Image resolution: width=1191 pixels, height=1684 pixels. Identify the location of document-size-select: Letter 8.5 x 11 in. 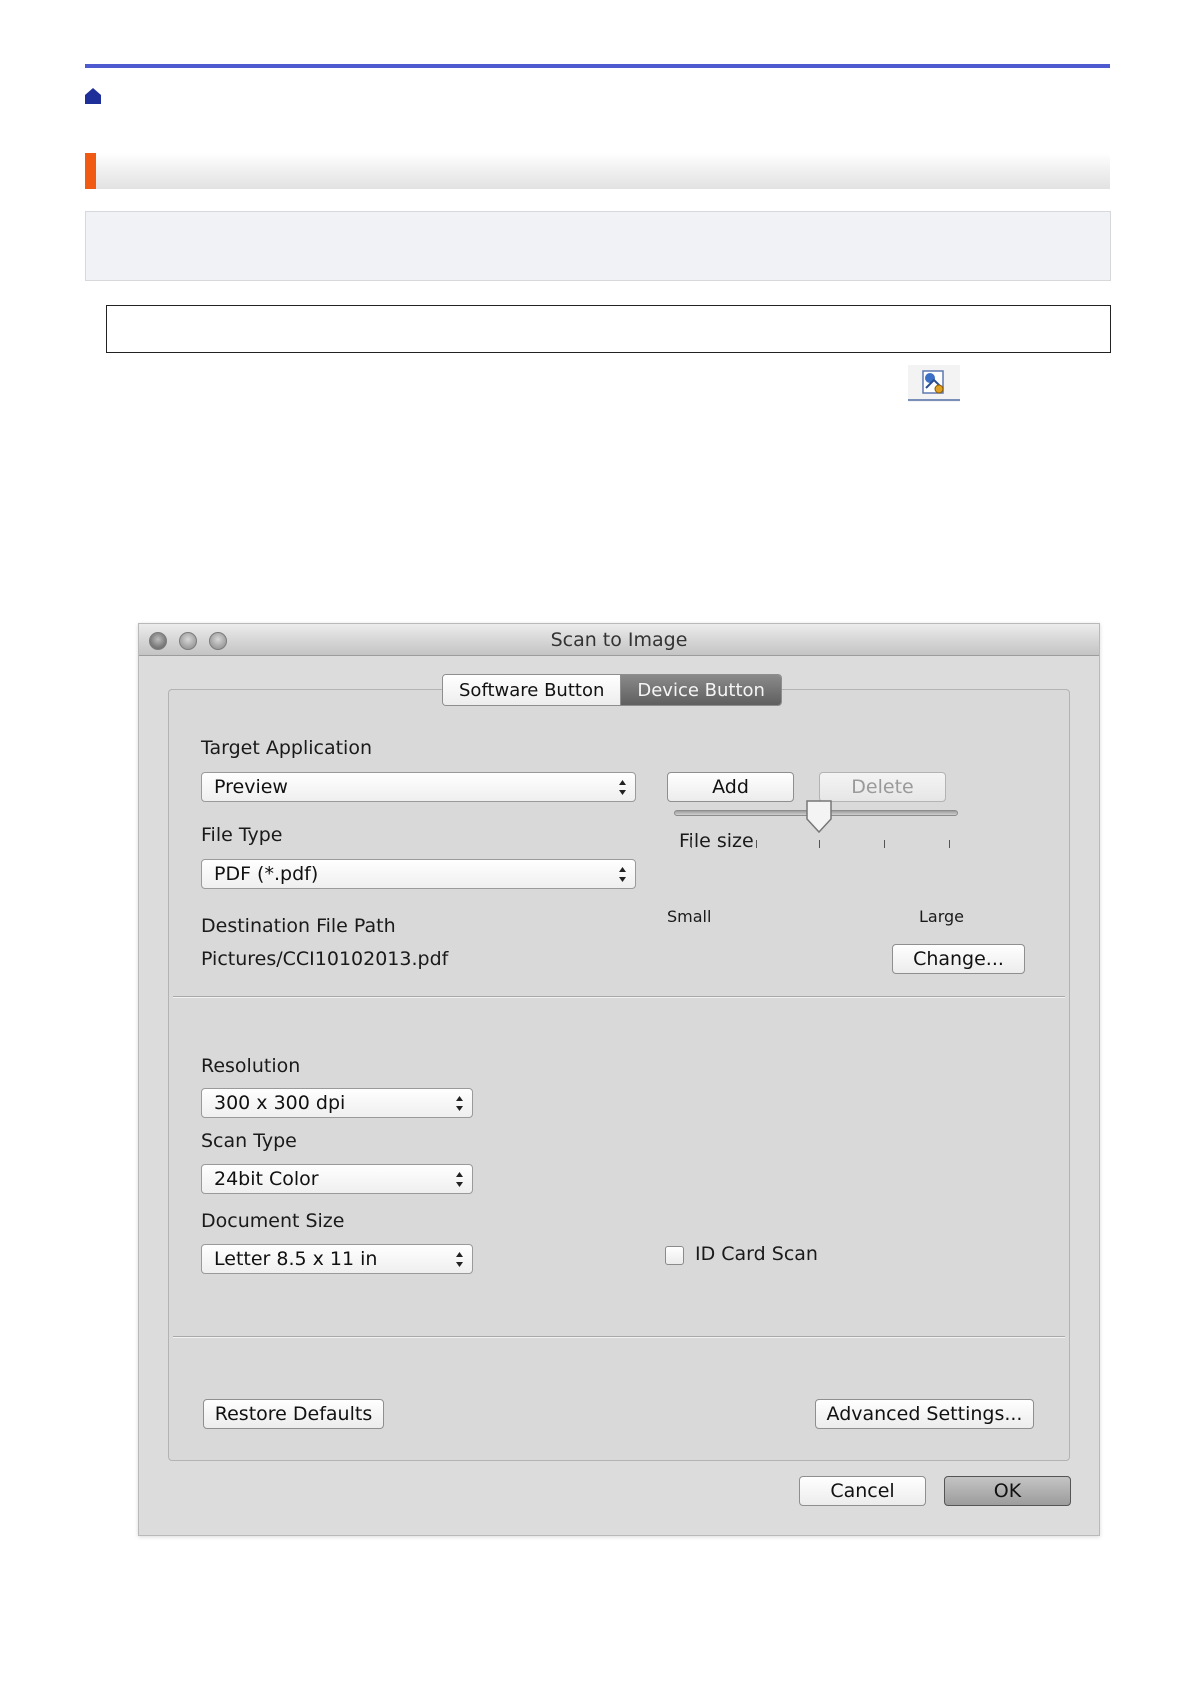
(337, 1259).